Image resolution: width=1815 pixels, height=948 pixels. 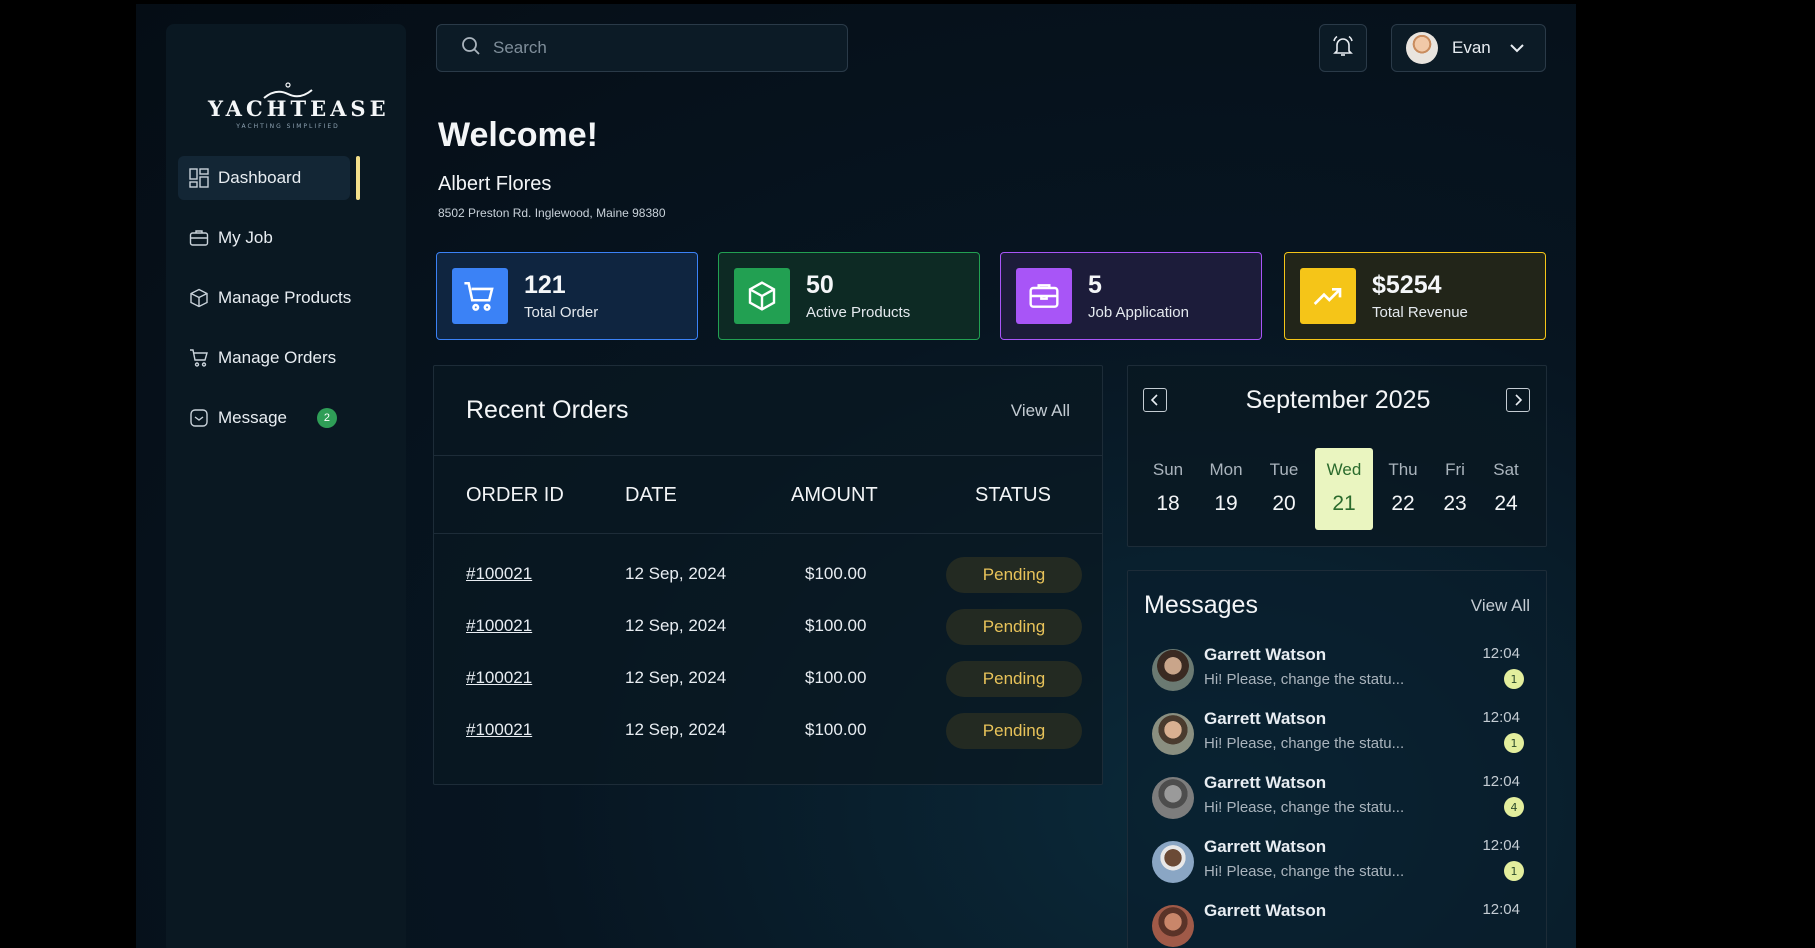 I want to click on stat-card-active-products: 50 Active Products, so click(x=849, y=296).